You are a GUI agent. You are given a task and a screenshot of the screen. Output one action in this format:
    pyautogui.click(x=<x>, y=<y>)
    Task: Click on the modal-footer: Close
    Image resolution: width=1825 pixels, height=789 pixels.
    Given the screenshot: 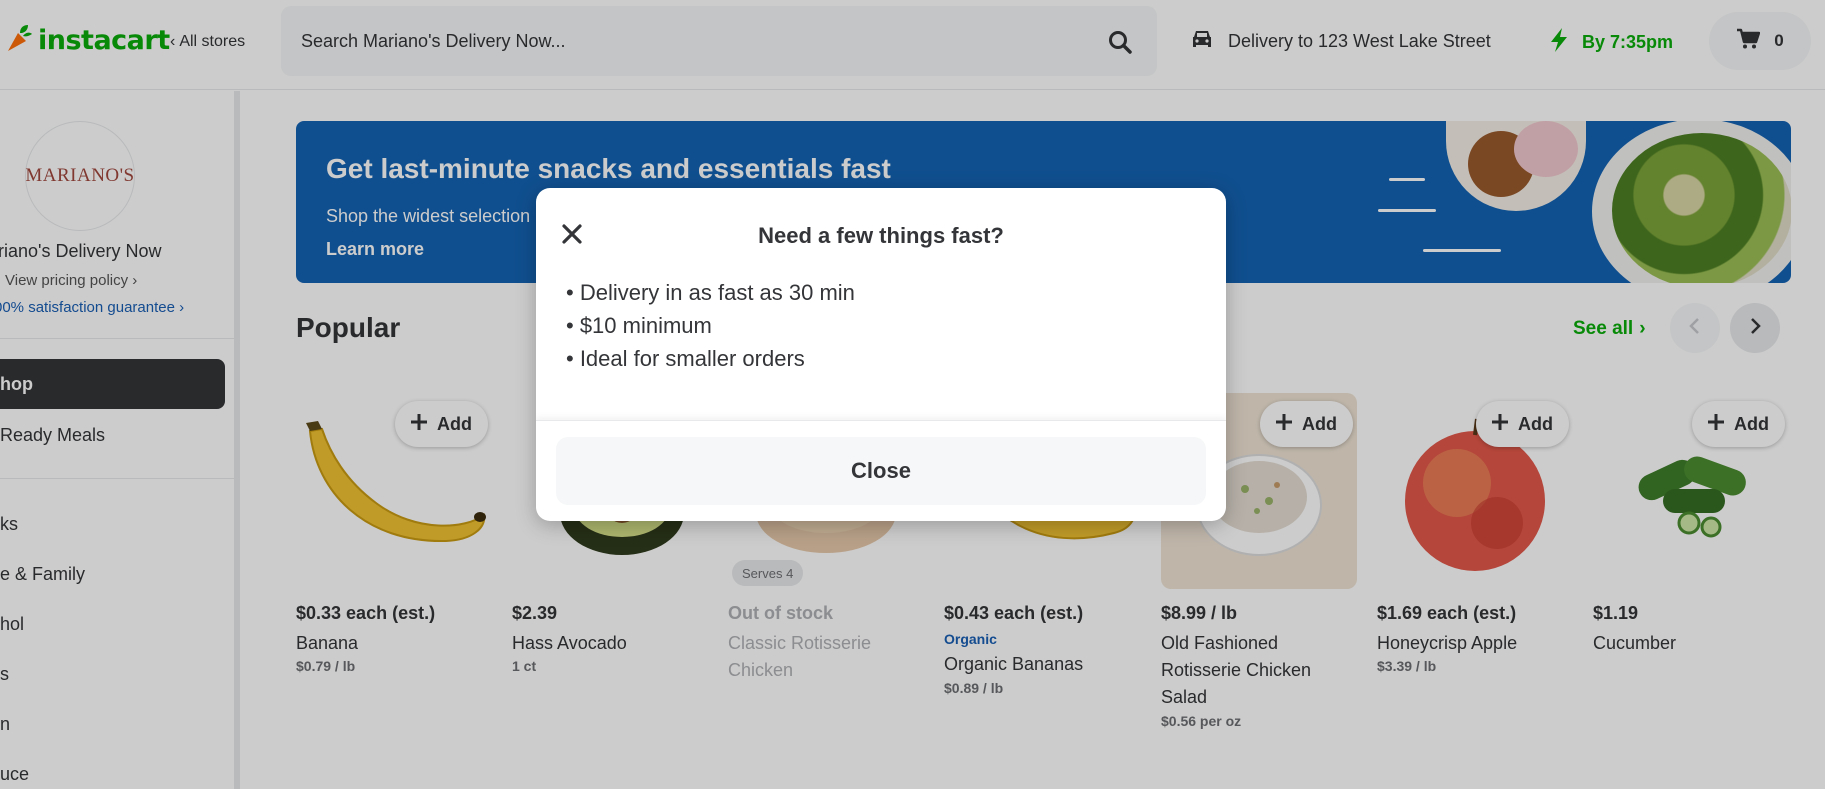 What is the action you would take?
    pyautogui.click(x=881, y=470)
    